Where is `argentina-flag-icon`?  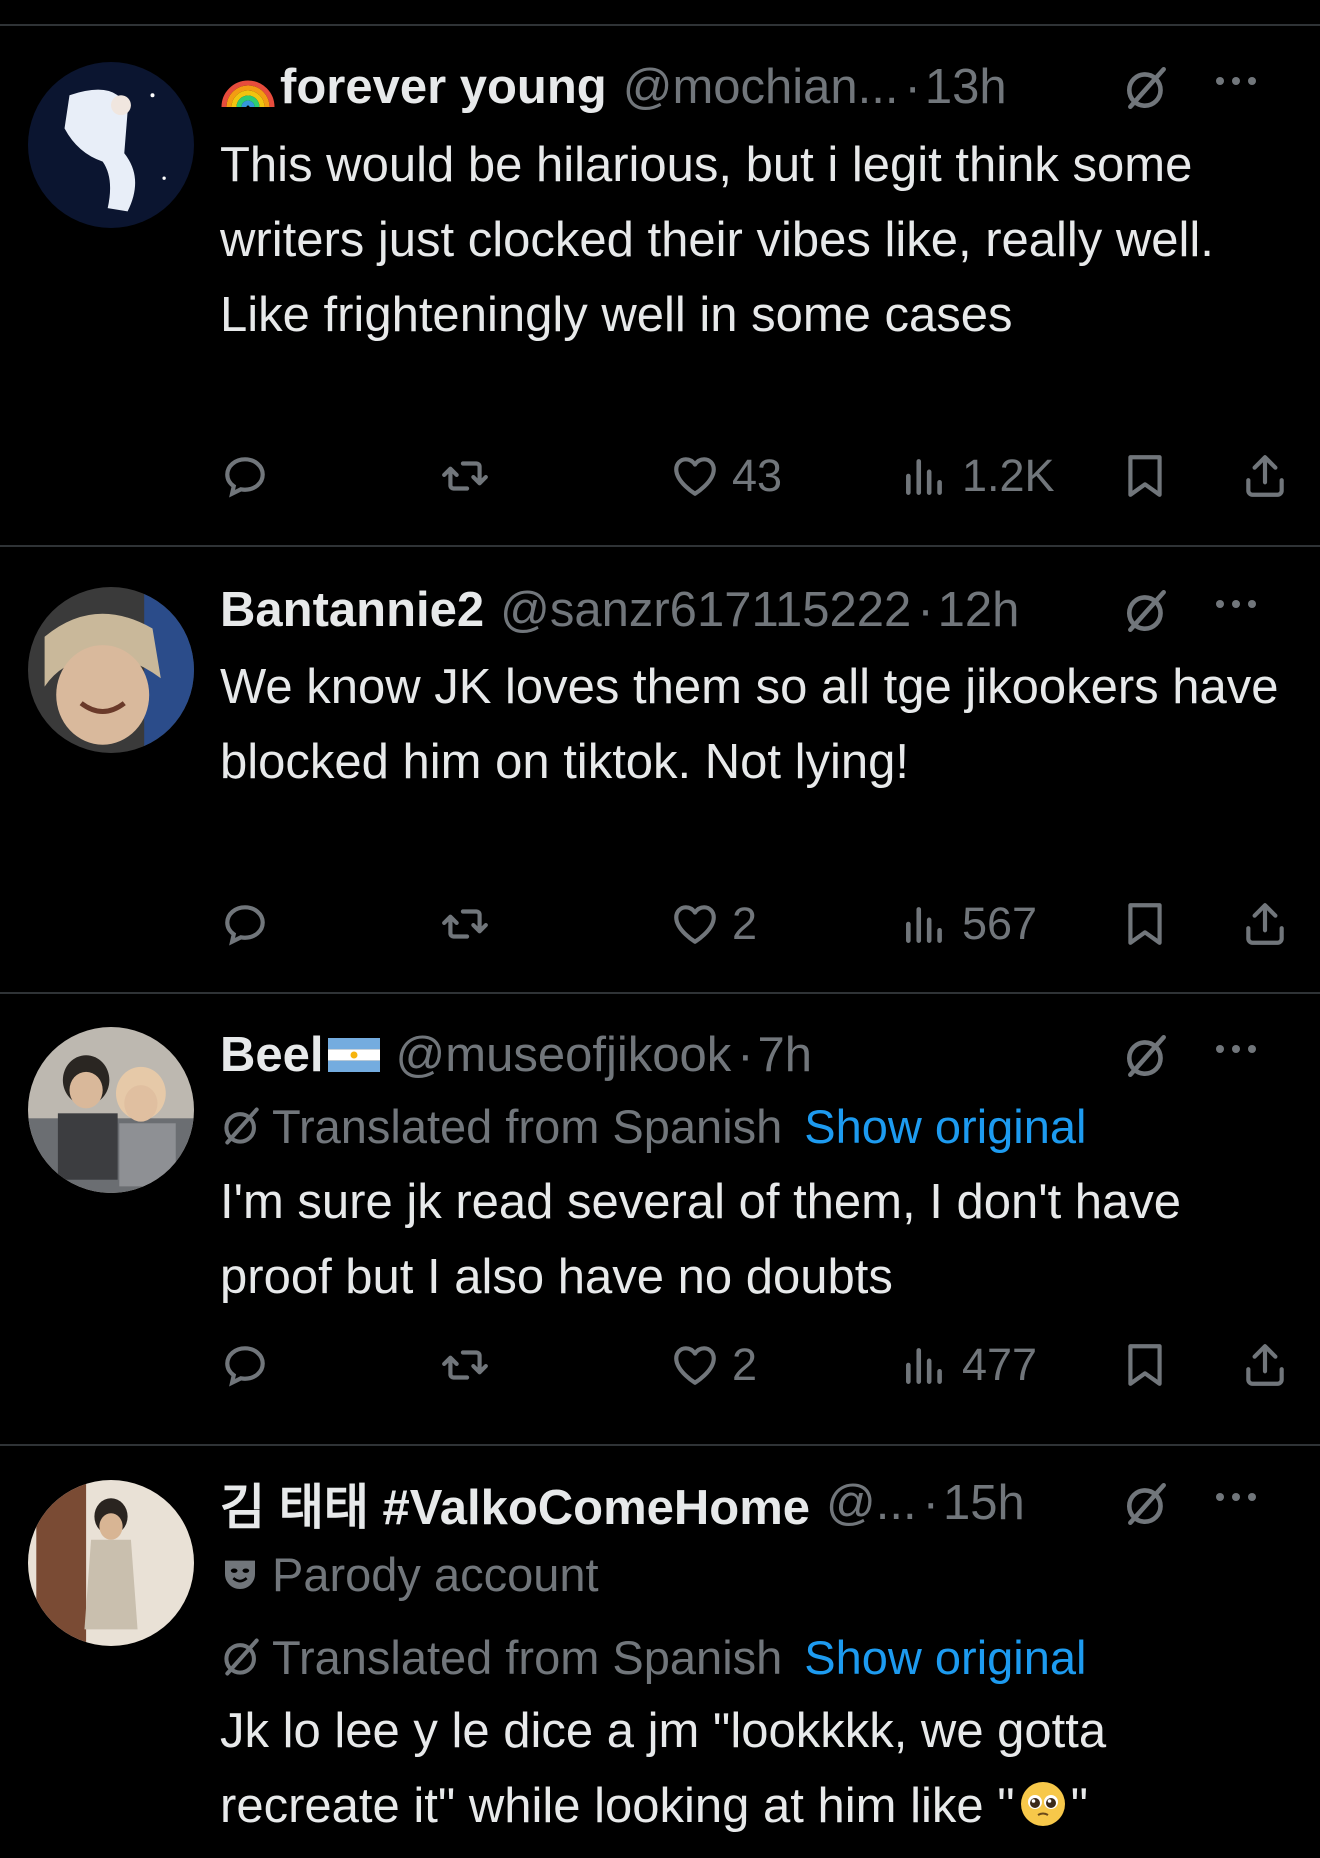 argentina-flag-icon is located at coordinates (353, 1055).